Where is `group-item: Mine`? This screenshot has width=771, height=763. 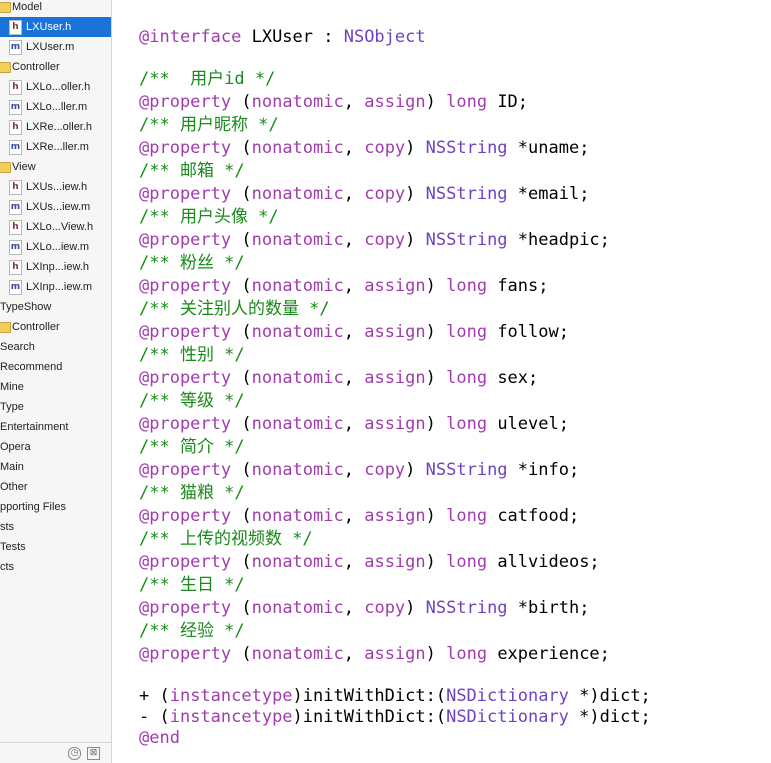 group-item: Mine is located at coordinates (55, 387).